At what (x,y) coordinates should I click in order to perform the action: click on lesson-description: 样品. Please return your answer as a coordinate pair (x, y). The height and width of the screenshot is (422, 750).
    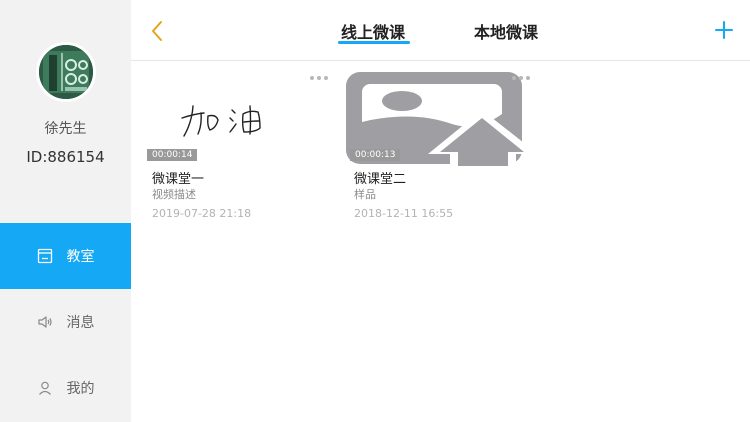
    Looking at the image, I should click on (365, 194).